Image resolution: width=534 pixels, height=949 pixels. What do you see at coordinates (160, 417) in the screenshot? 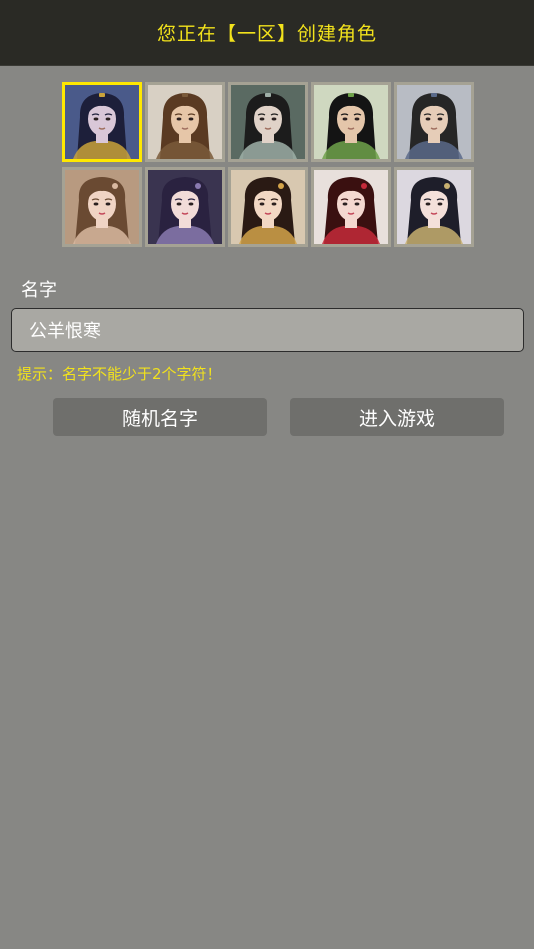
I see `random-name-button: 随机名字` at bounding box center [160, 417].